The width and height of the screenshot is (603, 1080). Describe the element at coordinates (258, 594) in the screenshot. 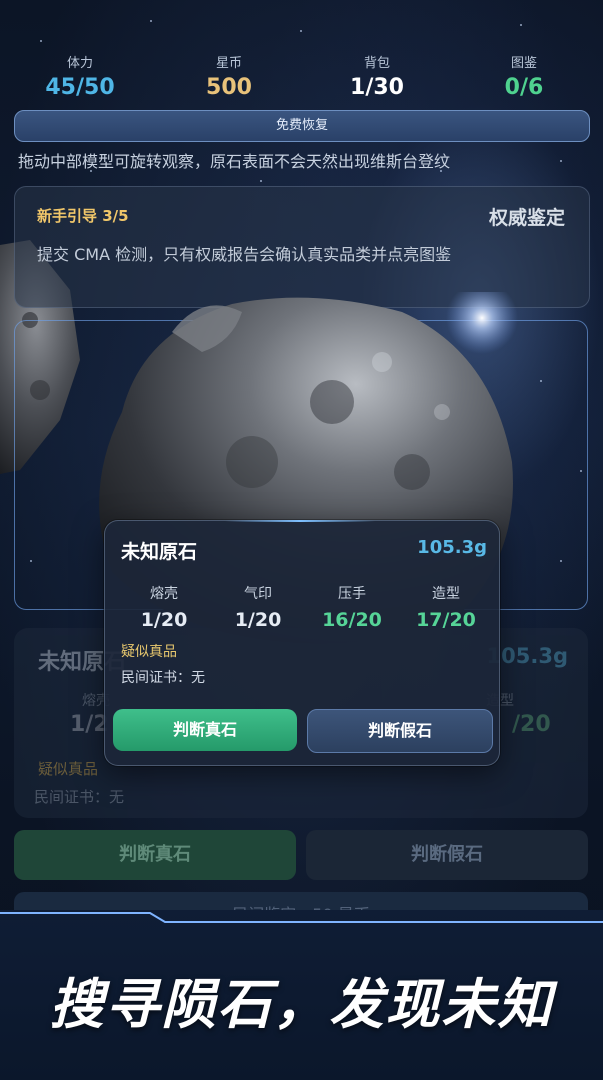

I see `attr-label: 气印` at that location.